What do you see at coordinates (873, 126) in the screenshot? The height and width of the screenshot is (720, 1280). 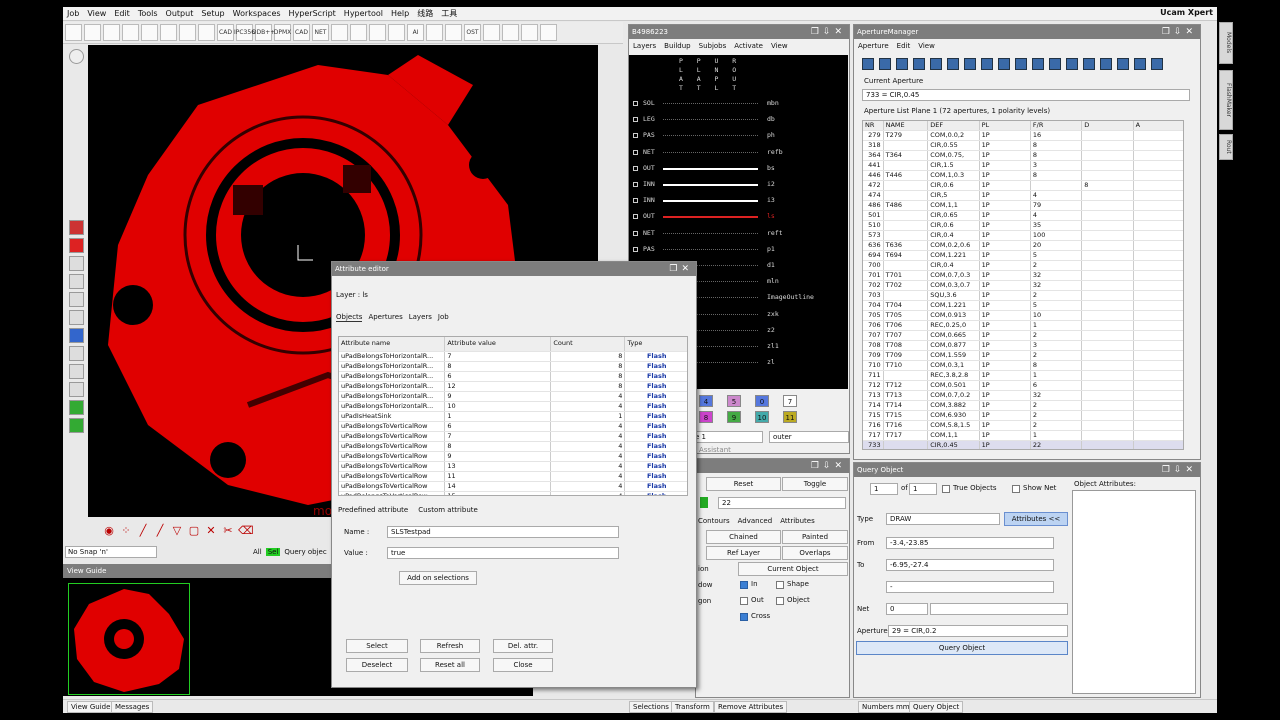 I see `column-header: NR` at bounding box center [873, 126].